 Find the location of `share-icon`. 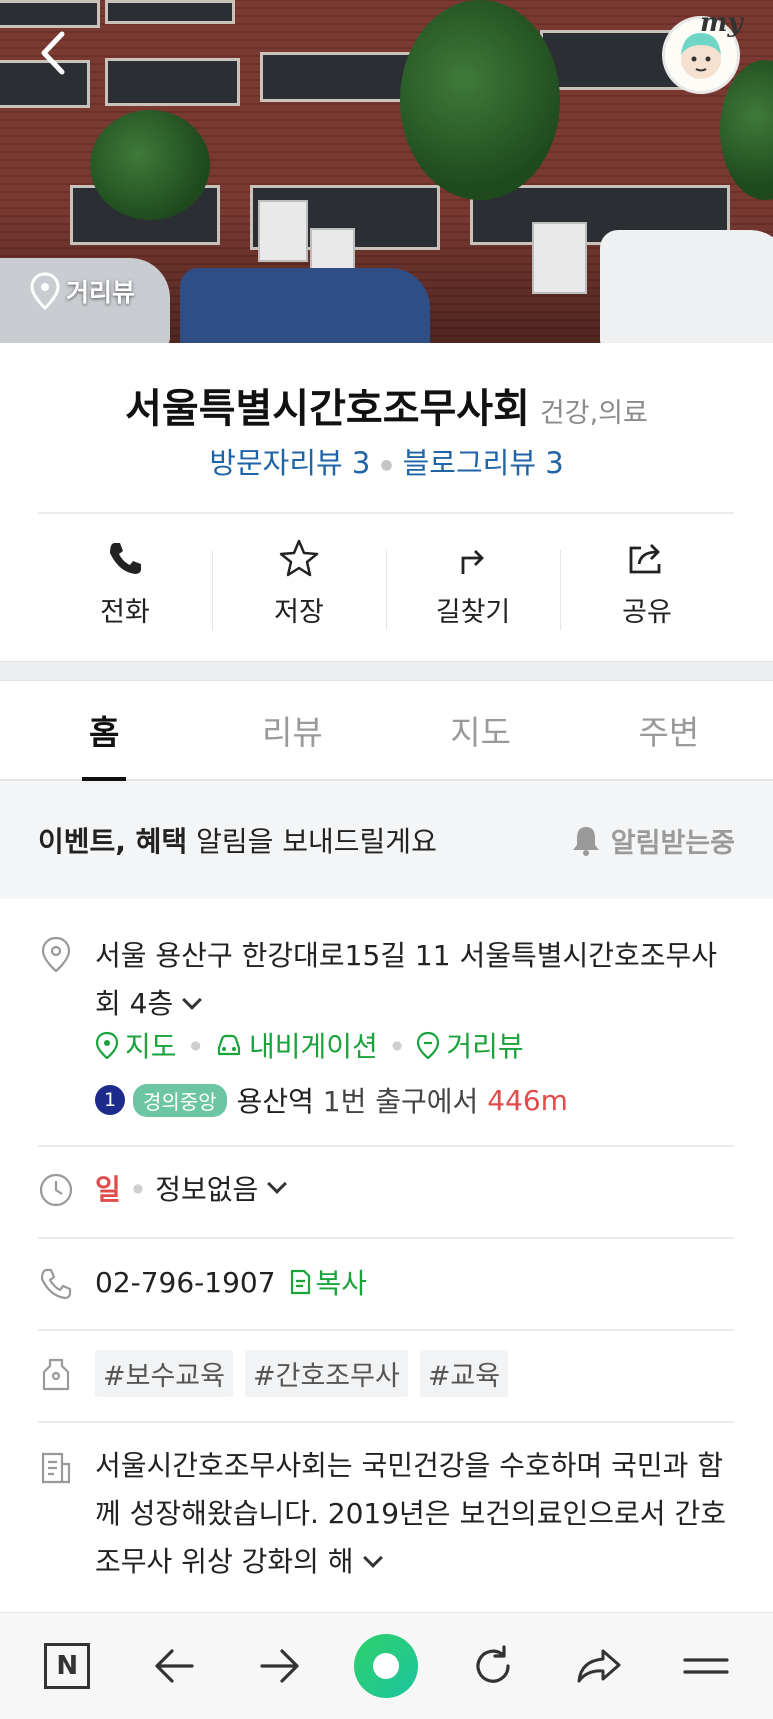

share-icon is located at coordinates (645, 559).